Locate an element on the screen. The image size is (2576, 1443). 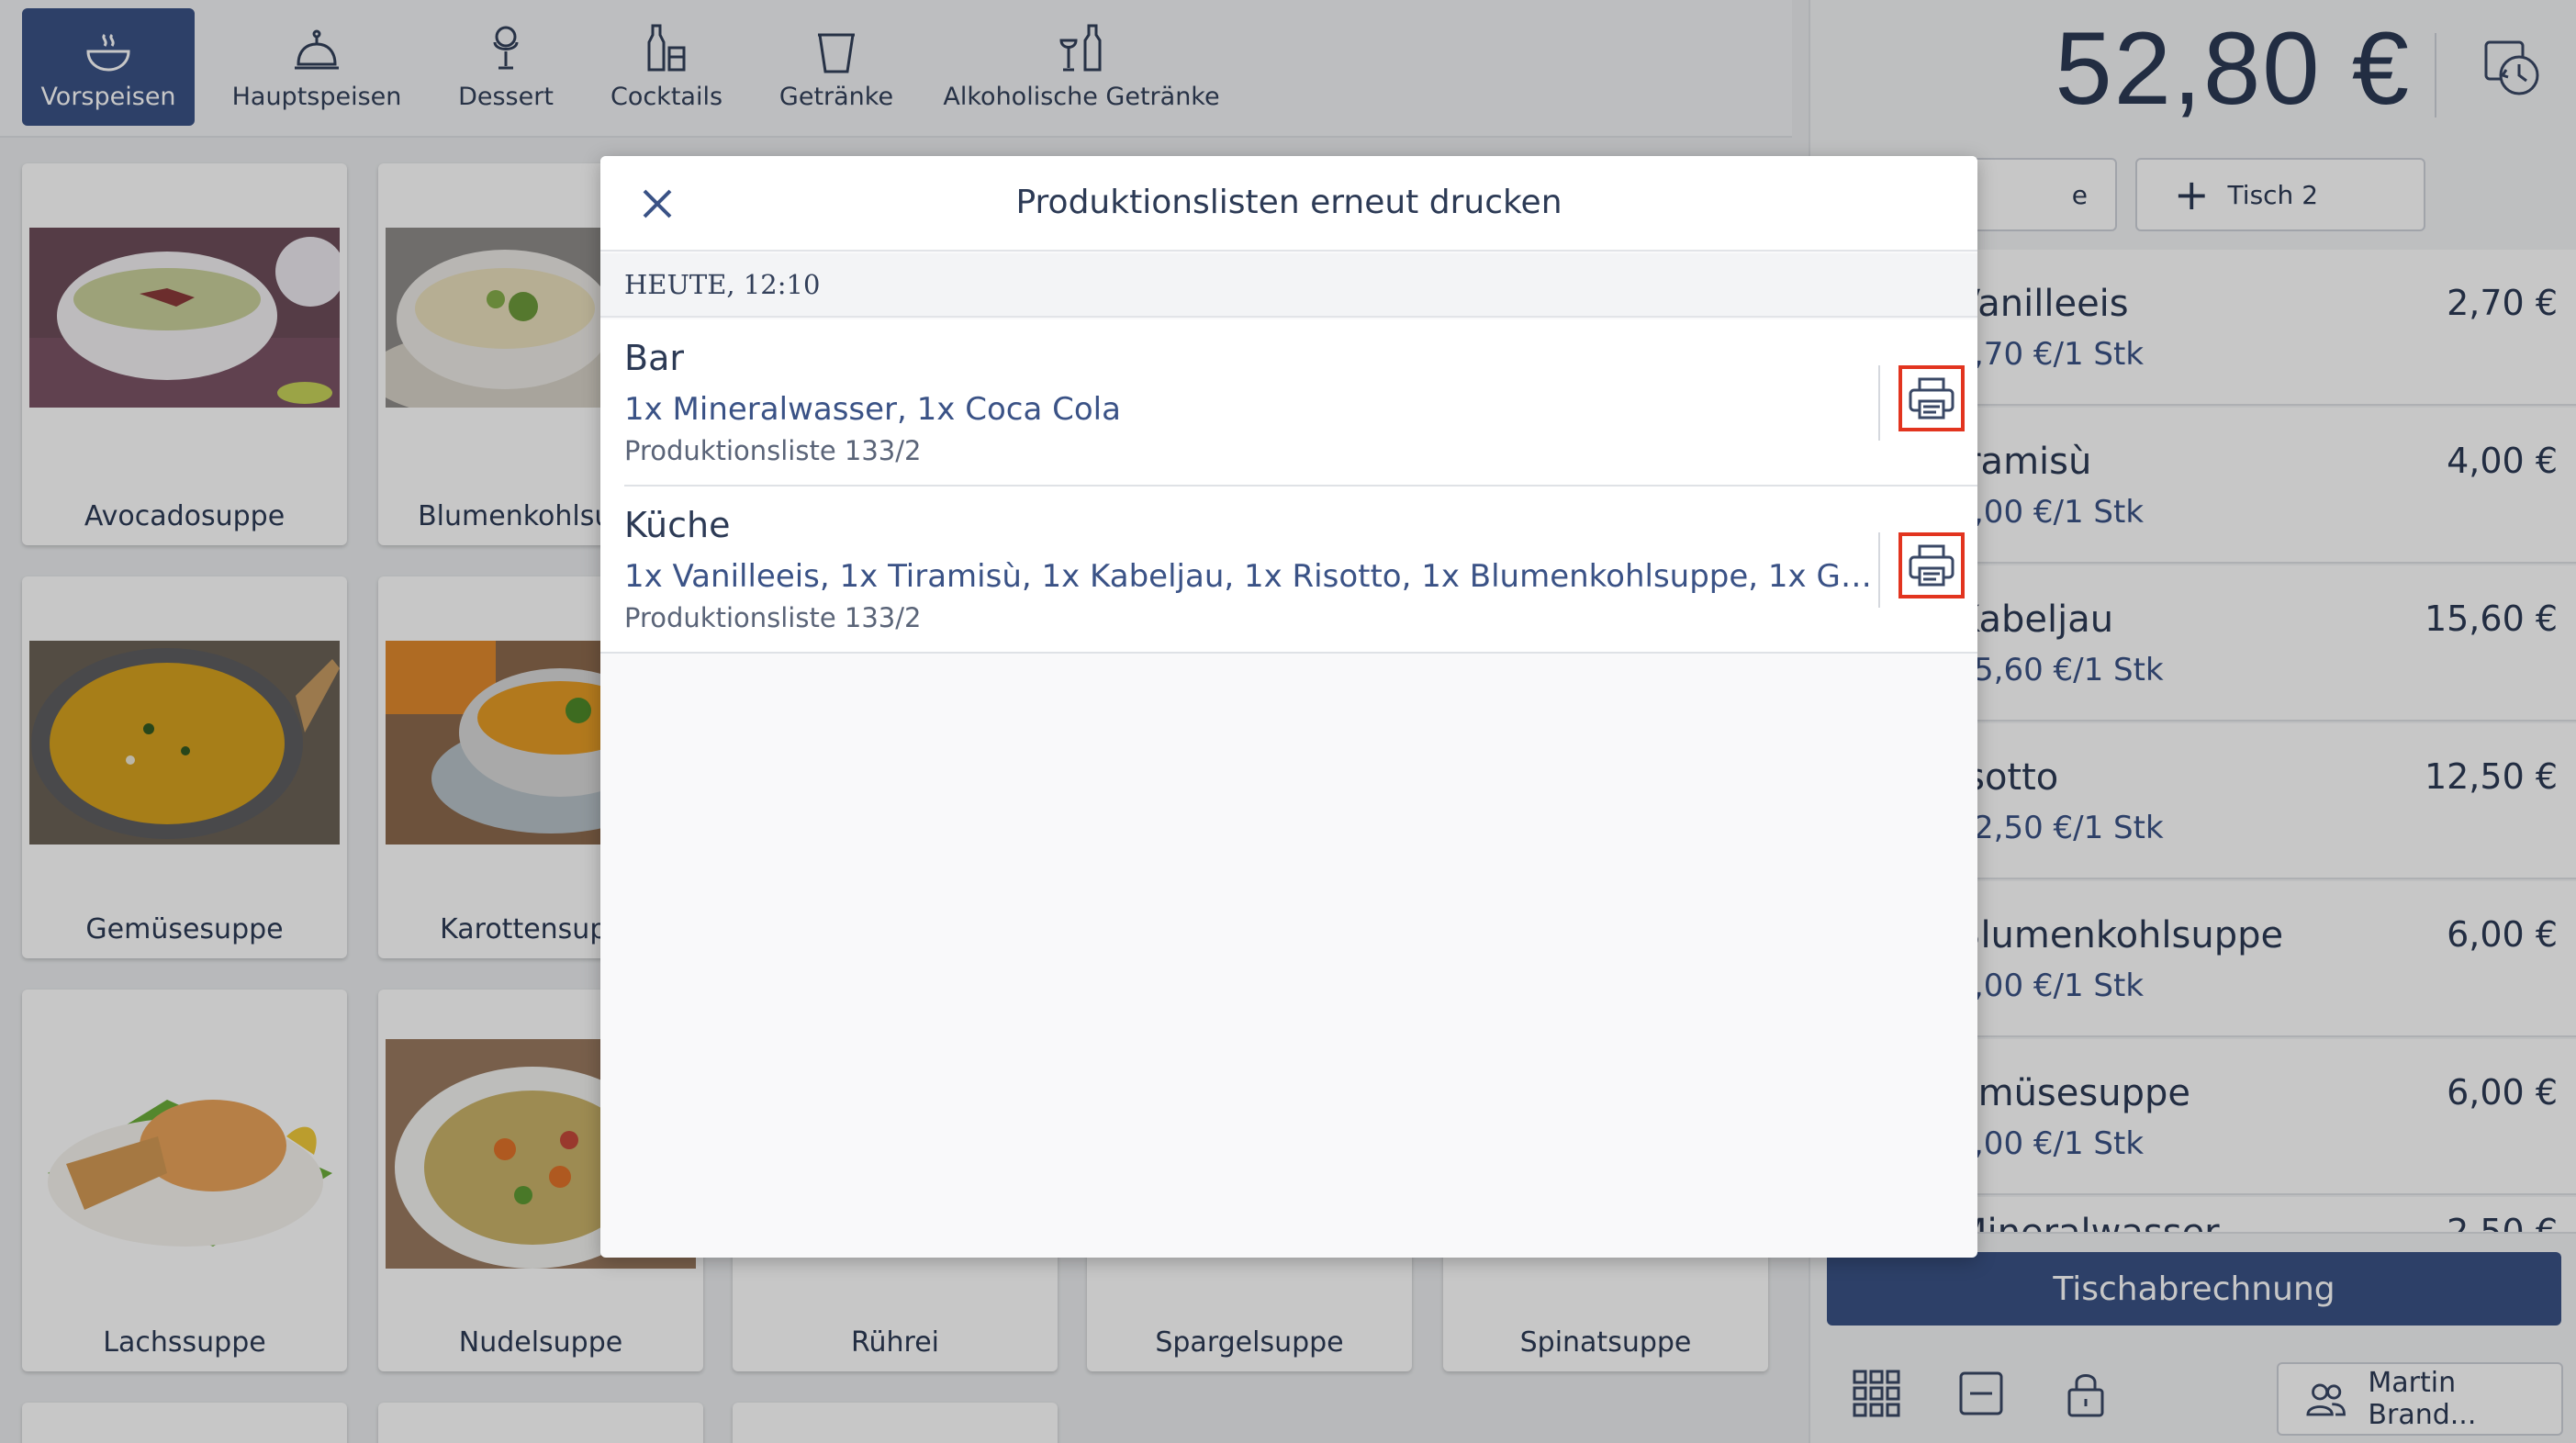
row-divider is located at coordinates (1288, 653).